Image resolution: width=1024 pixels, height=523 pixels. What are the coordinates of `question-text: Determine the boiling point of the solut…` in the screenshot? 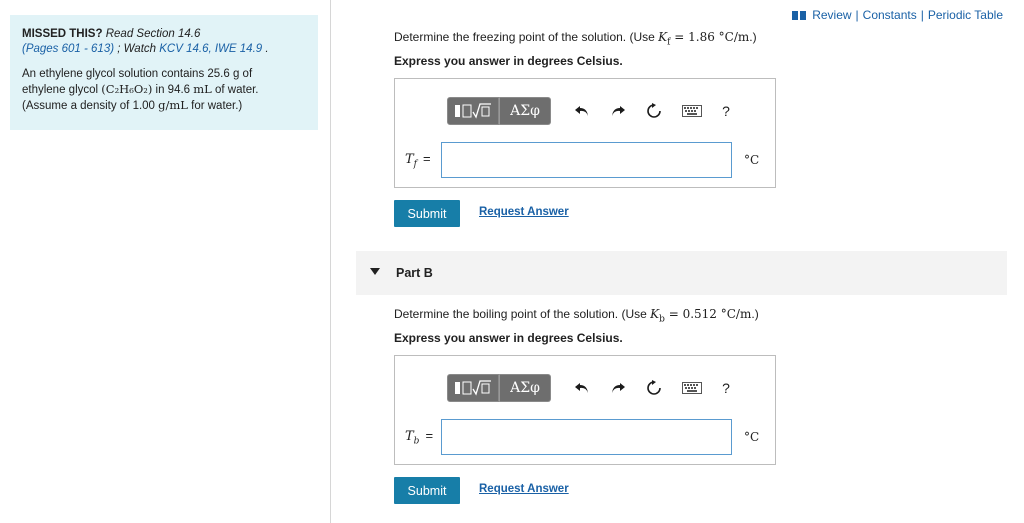 It's located at (522, 314).